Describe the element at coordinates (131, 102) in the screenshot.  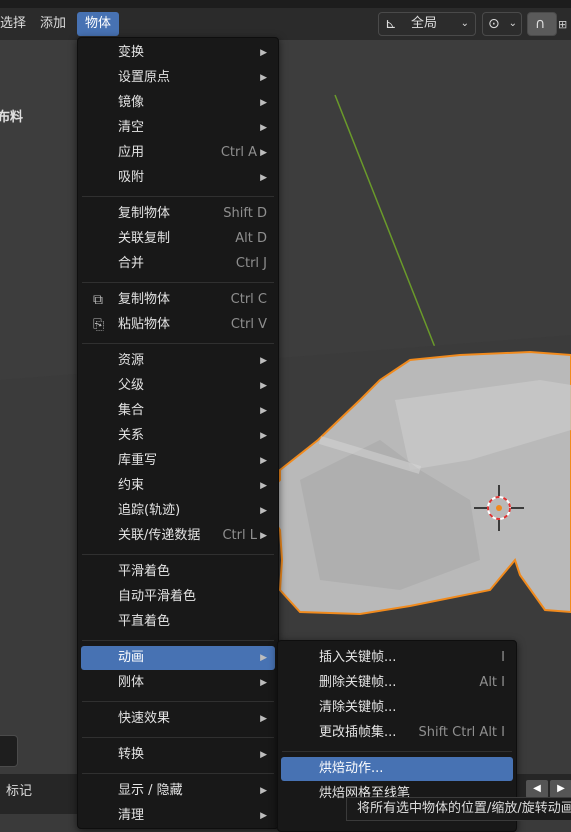
I see `menu-item-label: 镜像` at that location.